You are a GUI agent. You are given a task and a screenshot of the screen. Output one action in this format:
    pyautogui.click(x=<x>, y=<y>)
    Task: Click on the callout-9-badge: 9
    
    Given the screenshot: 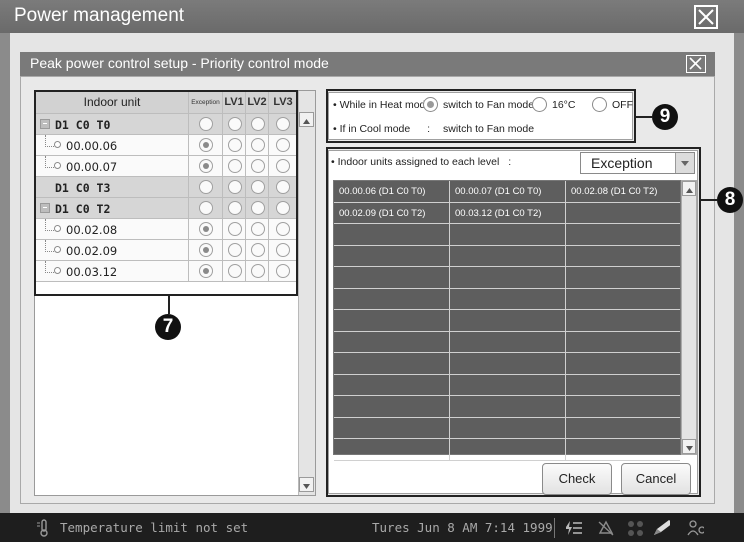 What is the action you would take?
    pyautogui.click(x=665, y=117)
    